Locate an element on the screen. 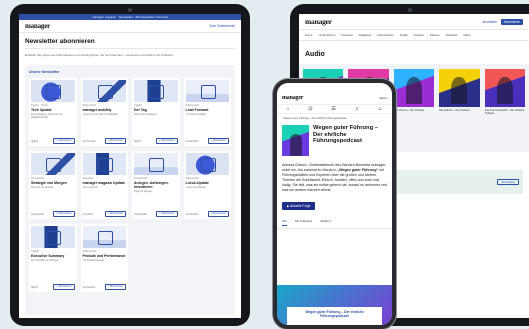  tab-season-1: Staffel 1 is located at coordinates (325, 222).